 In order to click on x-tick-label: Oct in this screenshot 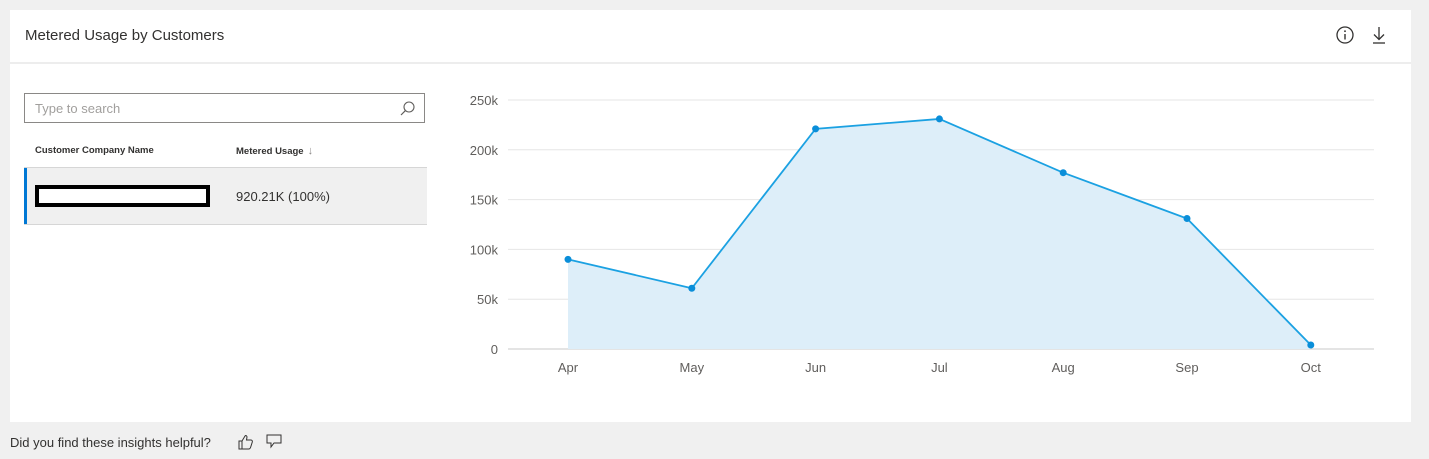, I will do `click(1311, 367)`.